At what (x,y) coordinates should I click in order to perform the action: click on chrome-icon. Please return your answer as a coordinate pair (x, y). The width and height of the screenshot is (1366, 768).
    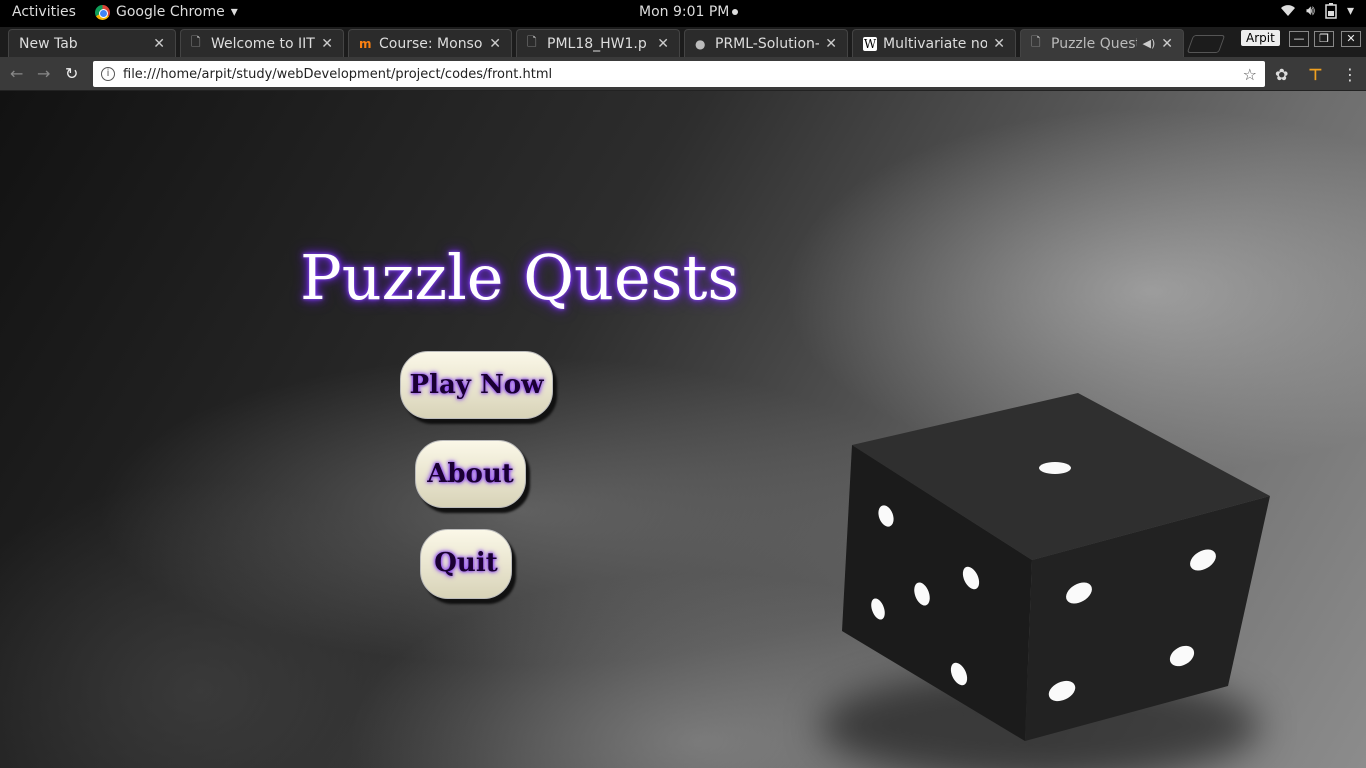
    Looking at the image, I should click on (102, 12).